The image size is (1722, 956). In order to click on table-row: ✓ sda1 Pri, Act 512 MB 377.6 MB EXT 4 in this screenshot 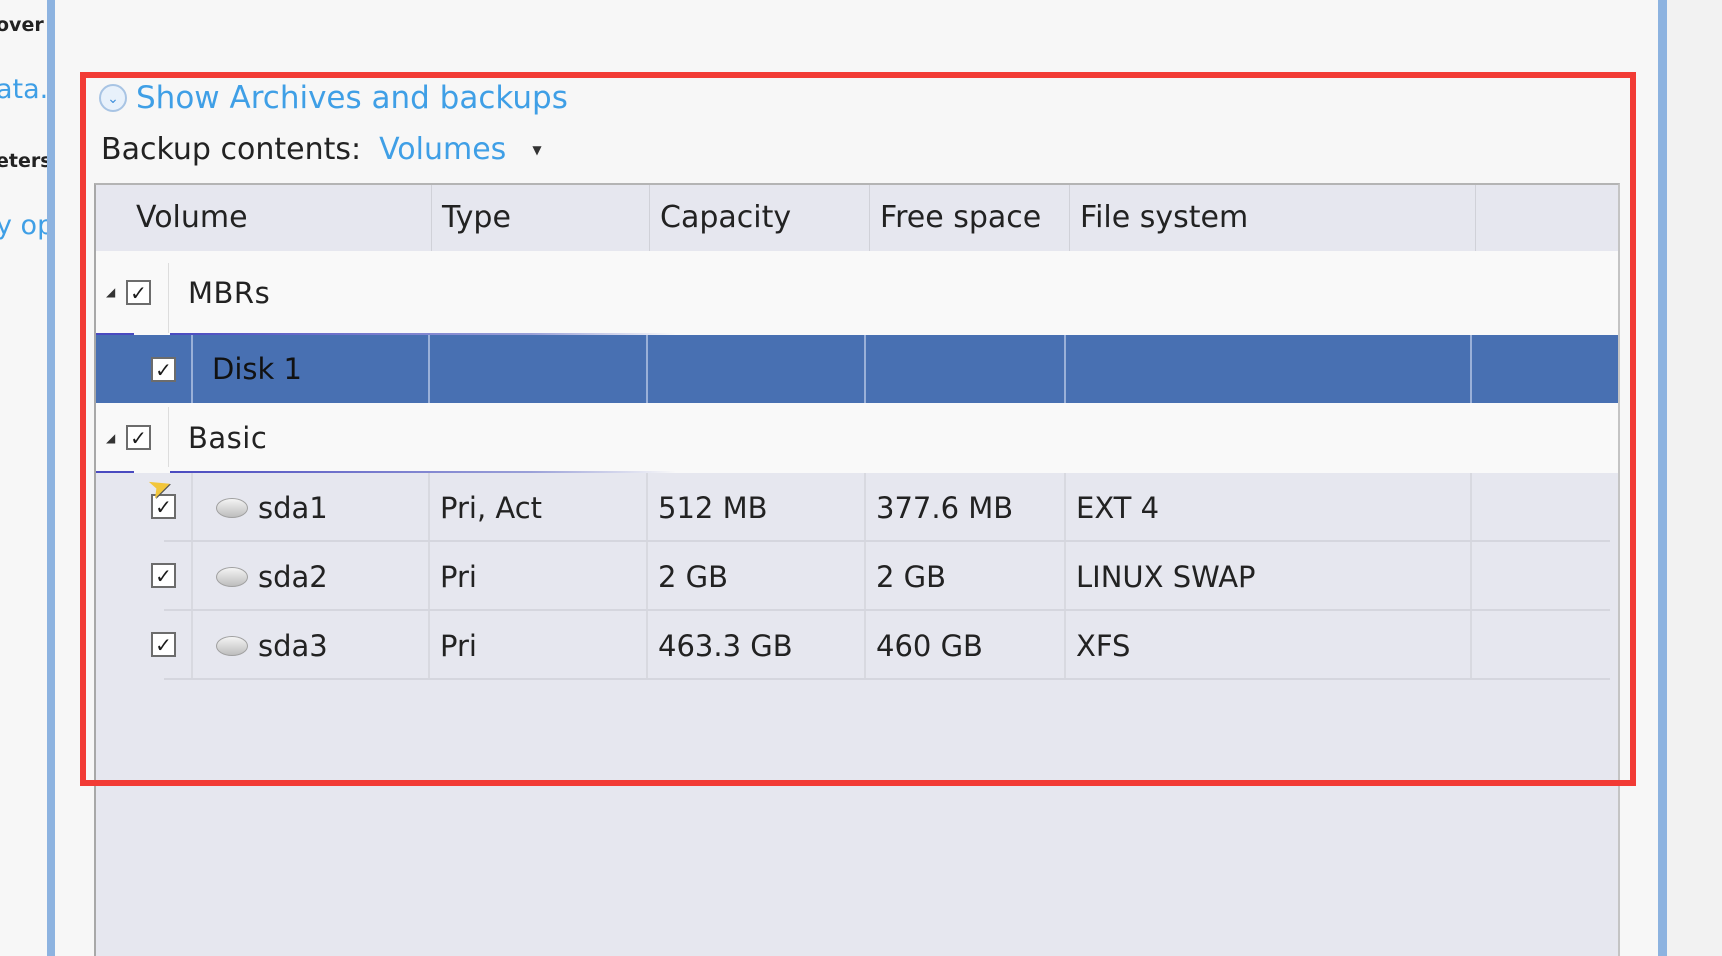, I will do `click(857, 507)`.